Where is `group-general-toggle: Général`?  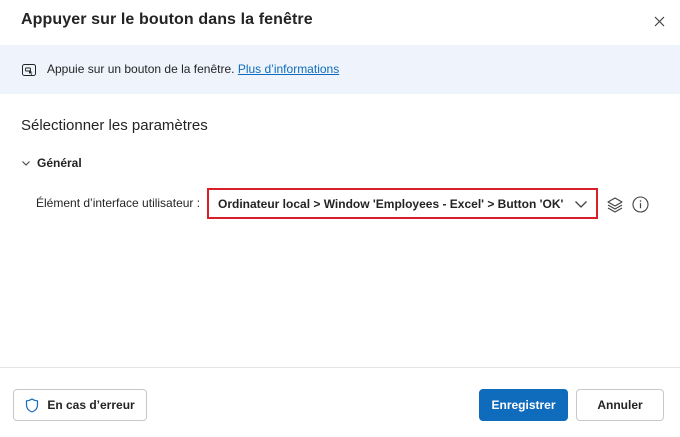 group-general-toggle: Général is located at coordinates (51, 163).